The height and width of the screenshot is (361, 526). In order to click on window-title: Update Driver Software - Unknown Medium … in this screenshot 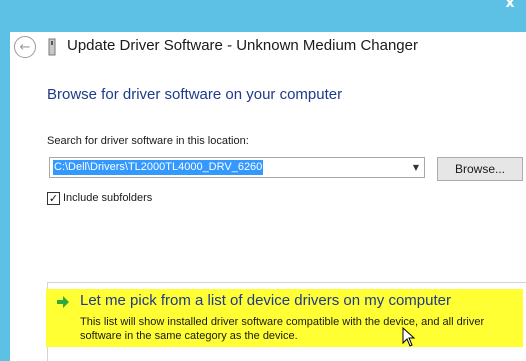, I will do `click(242, 45)`.